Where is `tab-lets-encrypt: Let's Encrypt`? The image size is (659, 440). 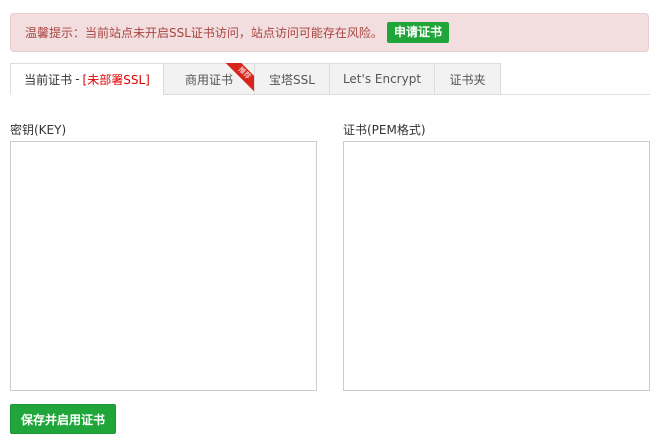 tab-lets-encrypt: Let's Encrypt is located at coordinates (382, 79).